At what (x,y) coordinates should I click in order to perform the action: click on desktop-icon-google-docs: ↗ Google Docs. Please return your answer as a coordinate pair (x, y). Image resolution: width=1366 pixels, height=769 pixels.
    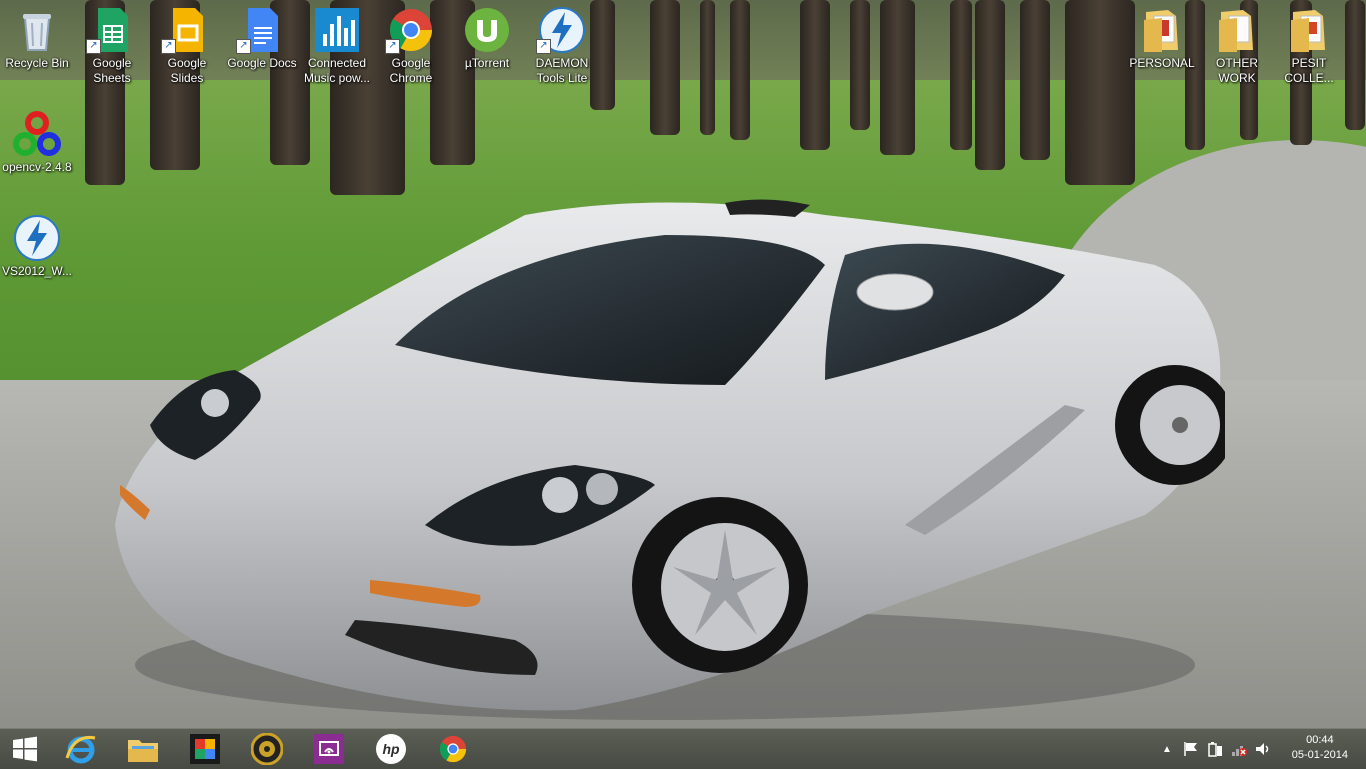
    Looking at the image, I should click on (262, 38).